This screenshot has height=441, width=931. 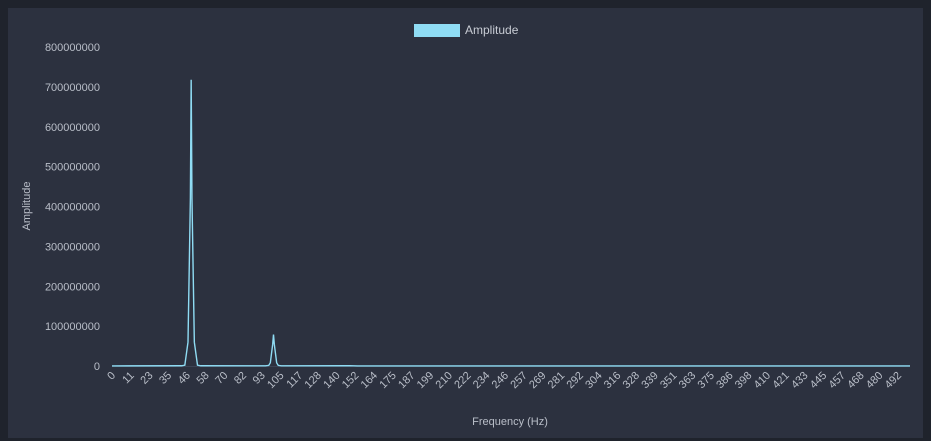 I want to click on x-tick-label: 128, so click(x=313, y=380).